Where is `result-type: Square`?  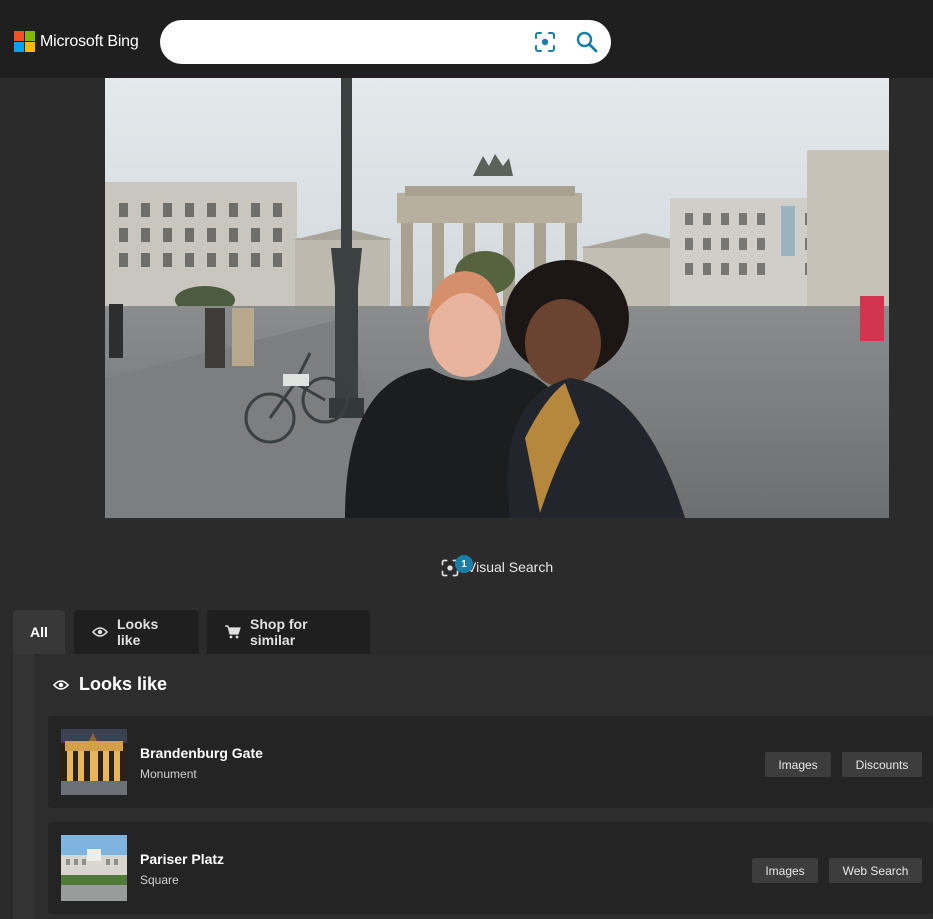 result-type: Square is located at coordinates (159, 880).